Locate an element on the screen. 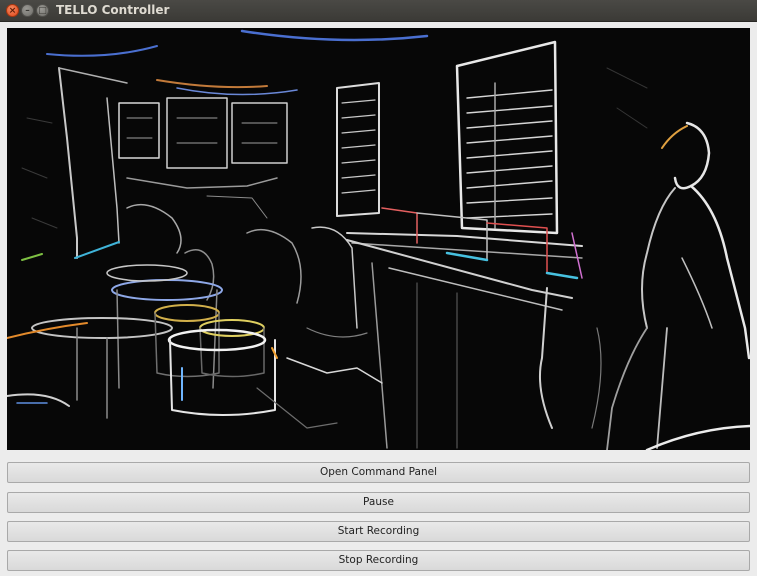  window-title: TELLO Controller is located at coordinates (113, 10).